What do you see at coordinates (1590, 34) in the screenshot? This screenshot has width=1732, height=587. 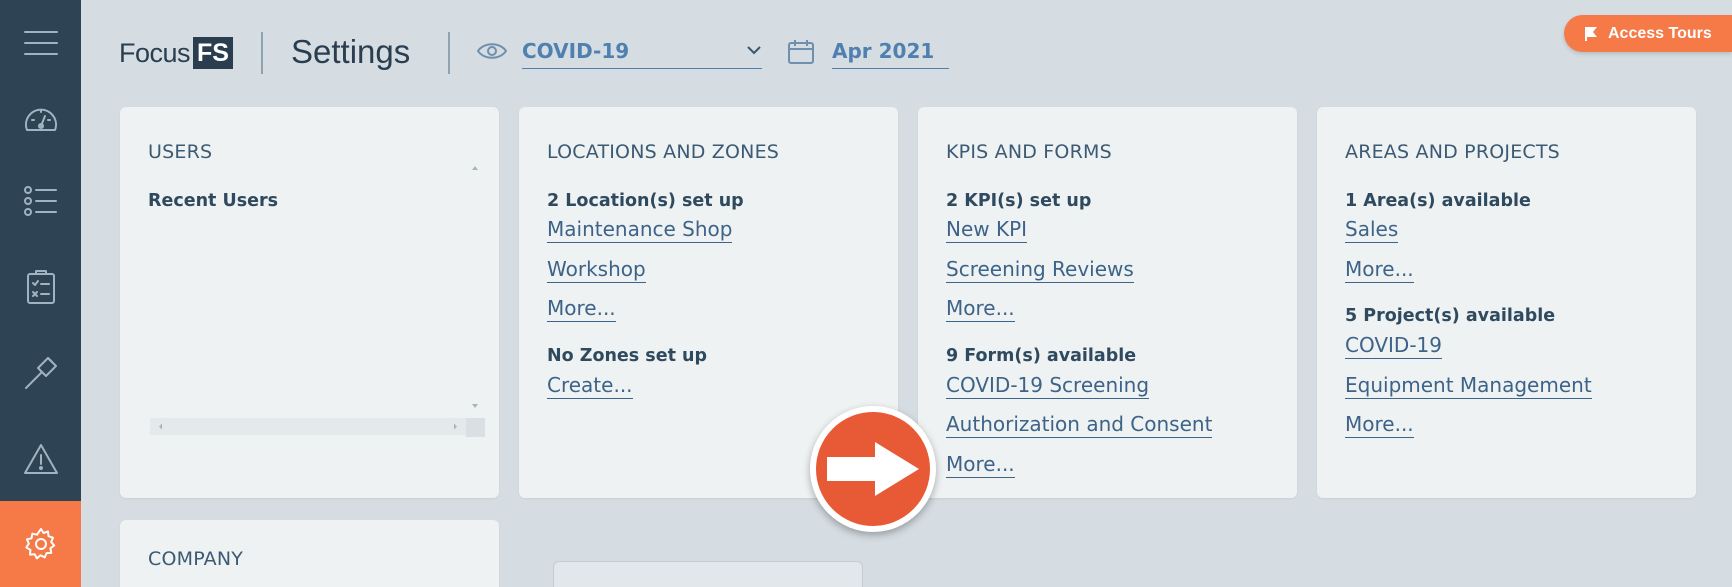 I see `flag-icon` at bounding box center [1590, 34].